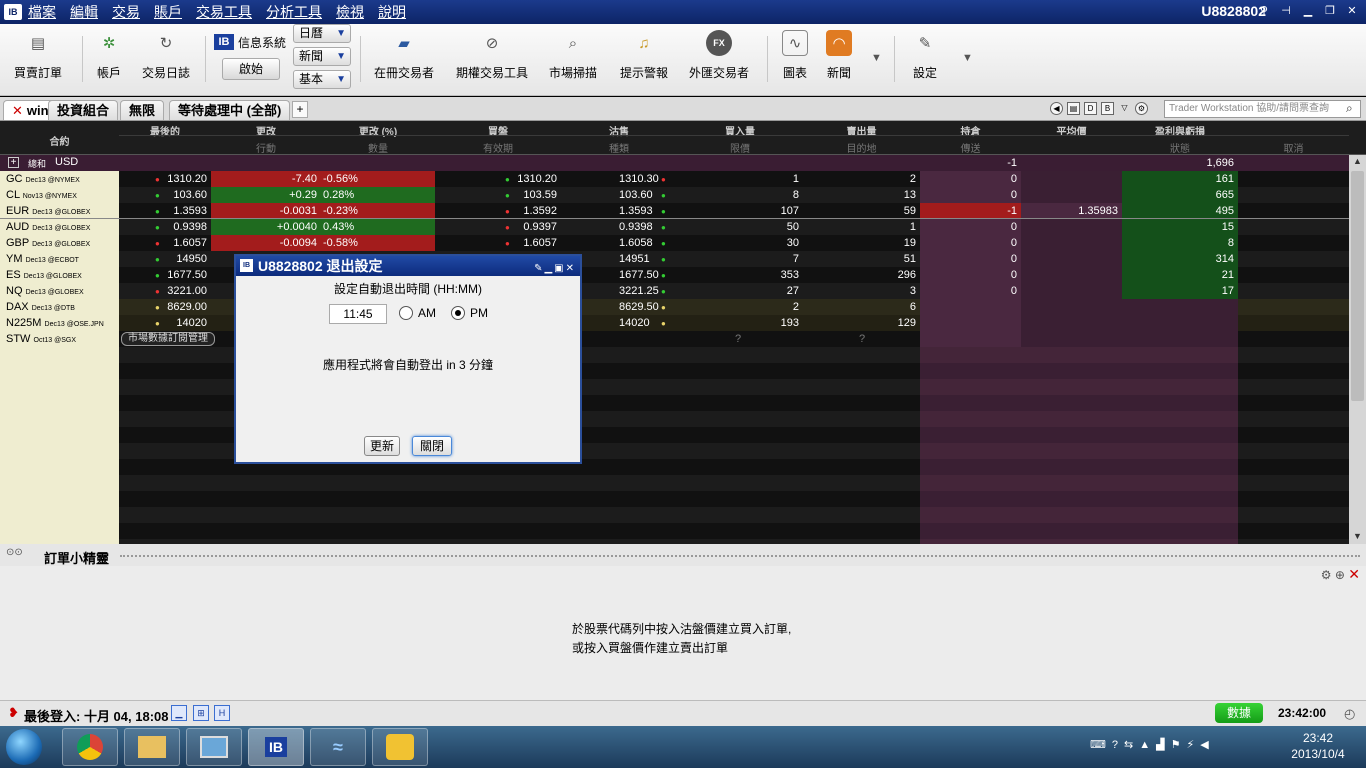 This screenshot has width=1366, height=768. What do you see at coordinates (59, 323) in the screenshot?
I see `contract-cell: N225M Dec13 @OSE.JPN` at bounding box center [59, 323].